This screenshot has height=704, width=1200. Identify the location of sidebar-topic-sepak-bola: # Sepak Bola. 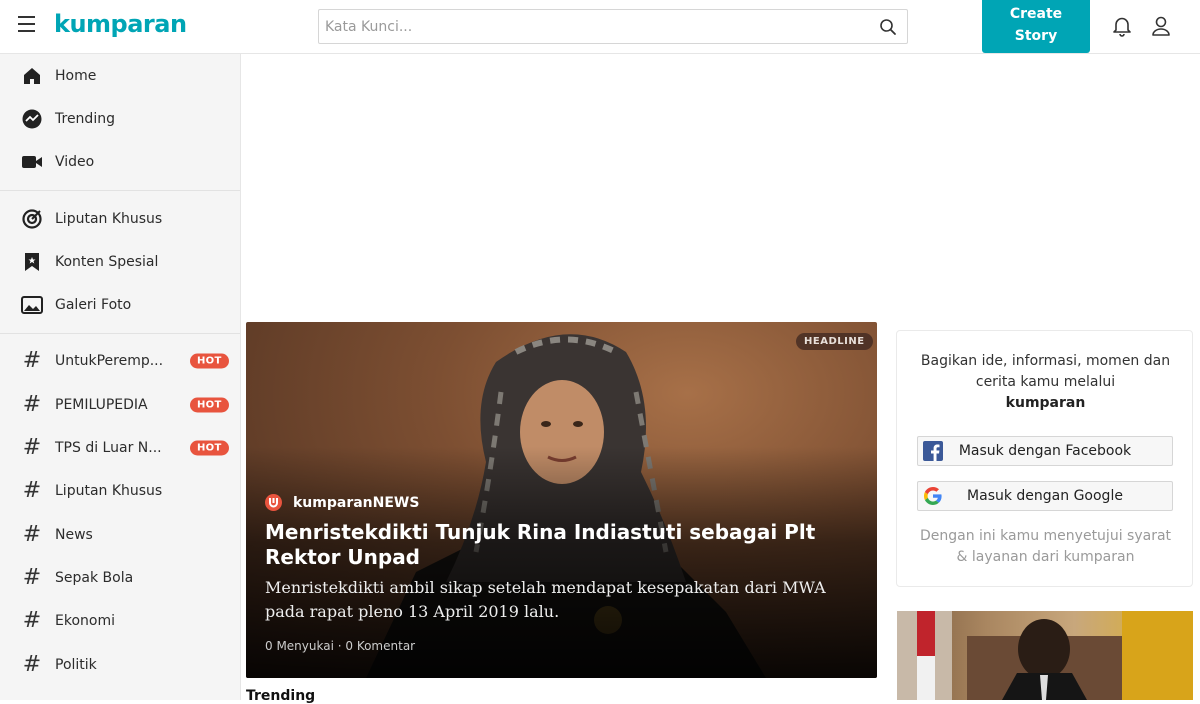
(120, 577).